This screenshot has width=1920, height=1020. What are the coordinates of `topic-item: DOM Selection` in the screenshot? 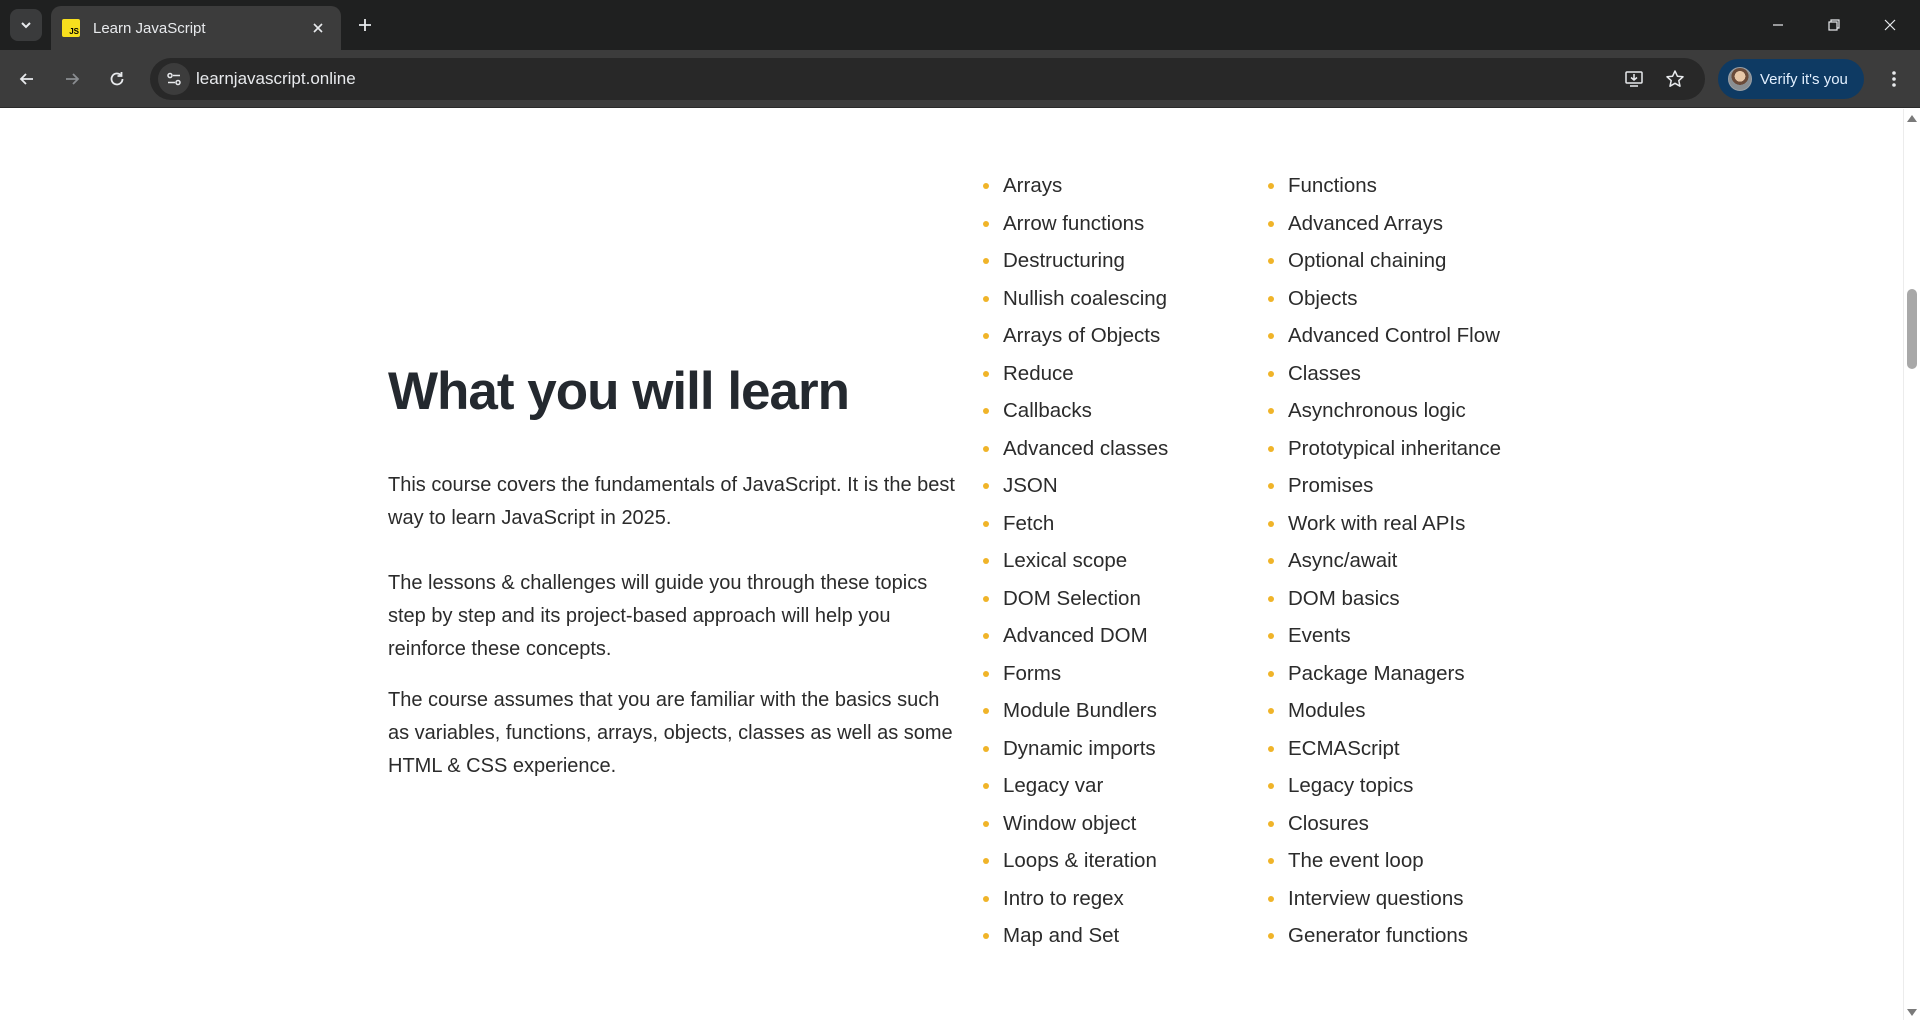 It's located at (1075, 599).